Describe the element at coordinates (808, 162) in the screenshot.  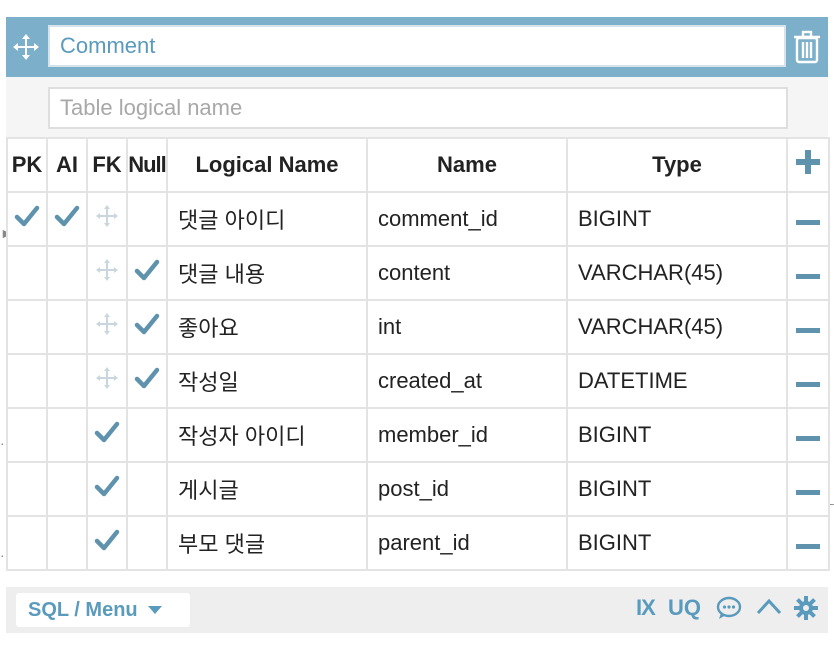
I see `plus-icon` at that location.